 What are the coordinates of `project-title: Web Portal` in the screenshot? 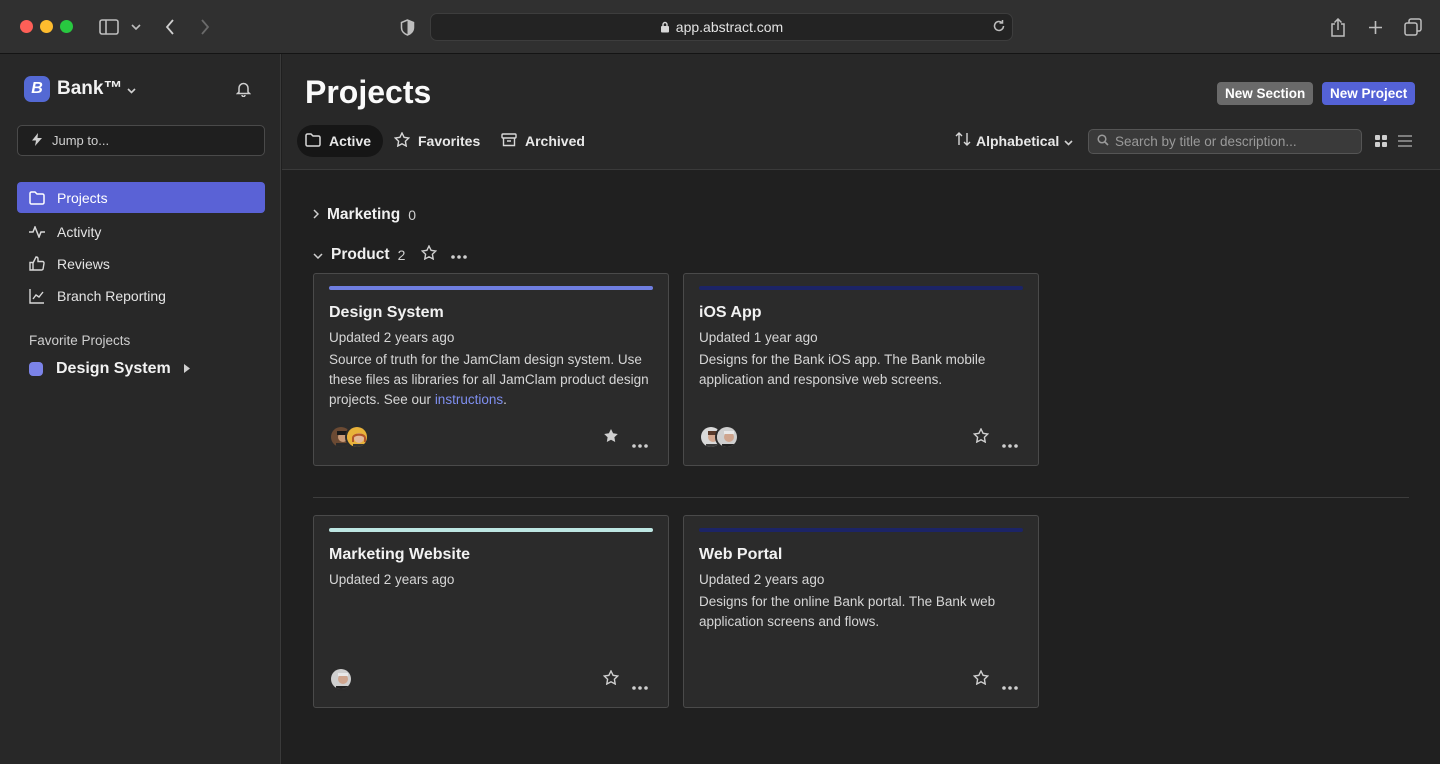 It's located at (741, 554).